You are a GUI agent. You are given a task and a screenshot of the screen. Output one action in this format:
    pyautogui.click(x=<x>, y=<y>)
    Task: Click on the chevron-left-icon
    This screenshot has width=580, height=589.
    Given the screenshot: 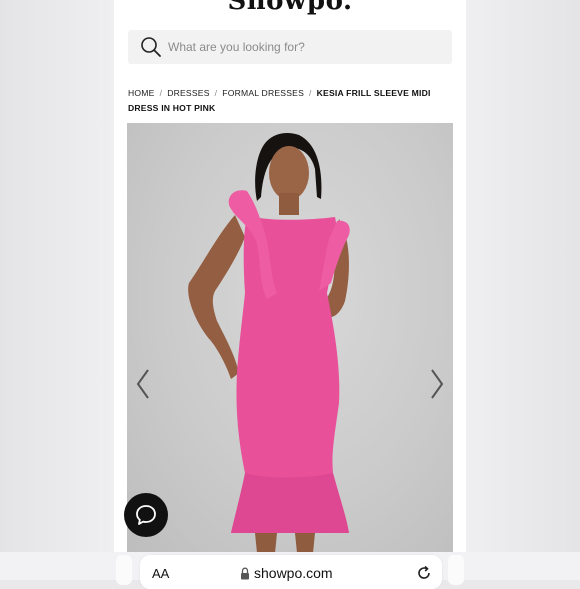 What is the action you would take?
    pyautogui.click(x=142, y=384)
    